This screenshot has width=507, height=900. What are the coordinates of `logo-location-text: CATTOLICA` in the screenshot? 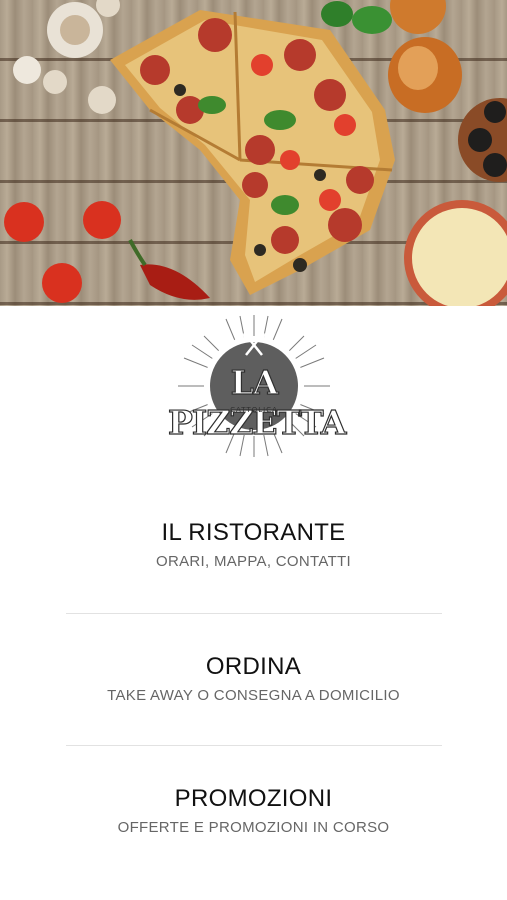 It's located at (254, 410).